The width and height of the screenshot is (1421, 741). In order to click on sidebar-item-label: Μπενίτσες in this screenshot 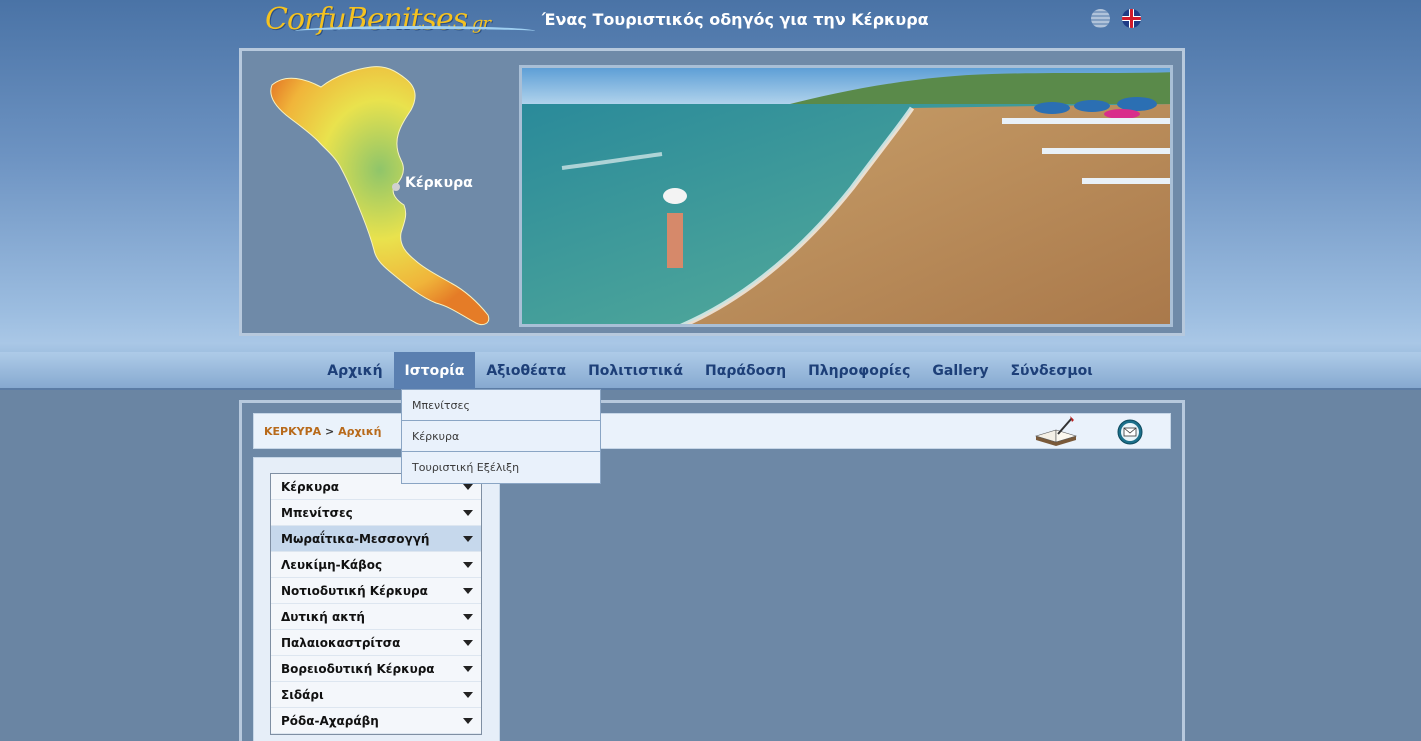, I will do `click(317, 512)`.